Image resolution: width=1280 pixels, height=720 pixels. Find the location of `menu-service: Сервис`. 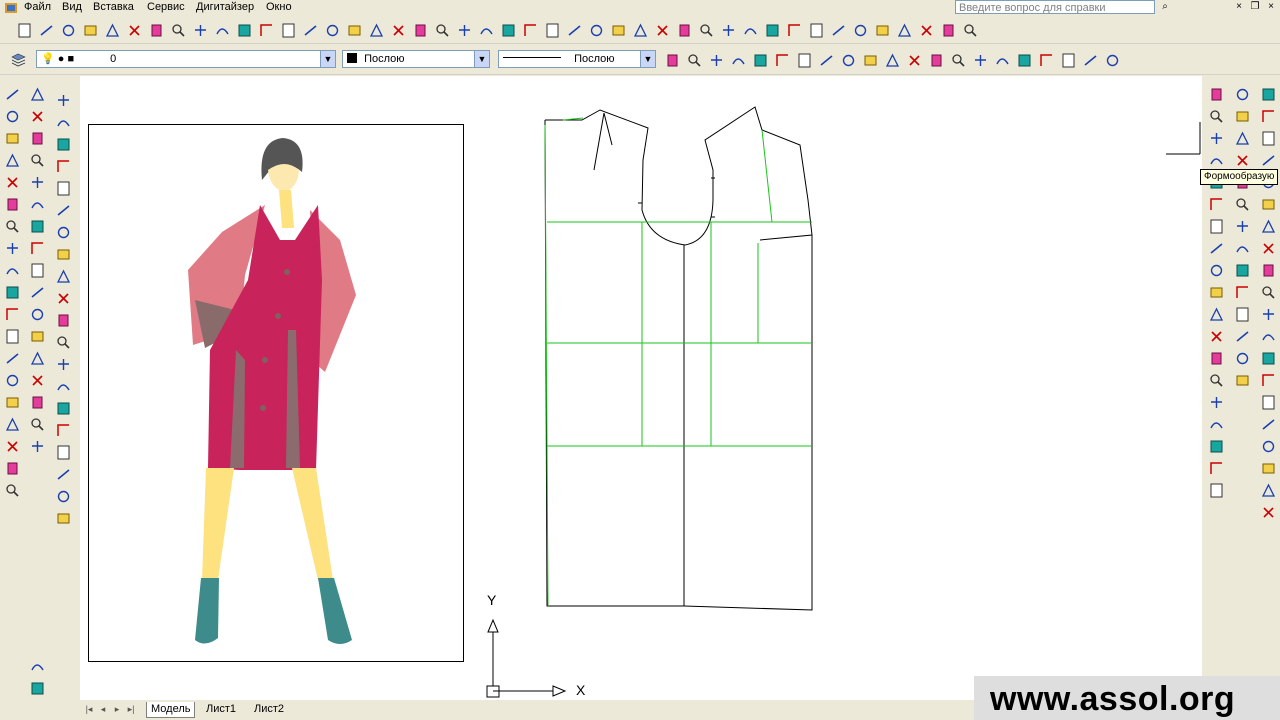

menu-service: Сервис is located at coordinates (166, 7).